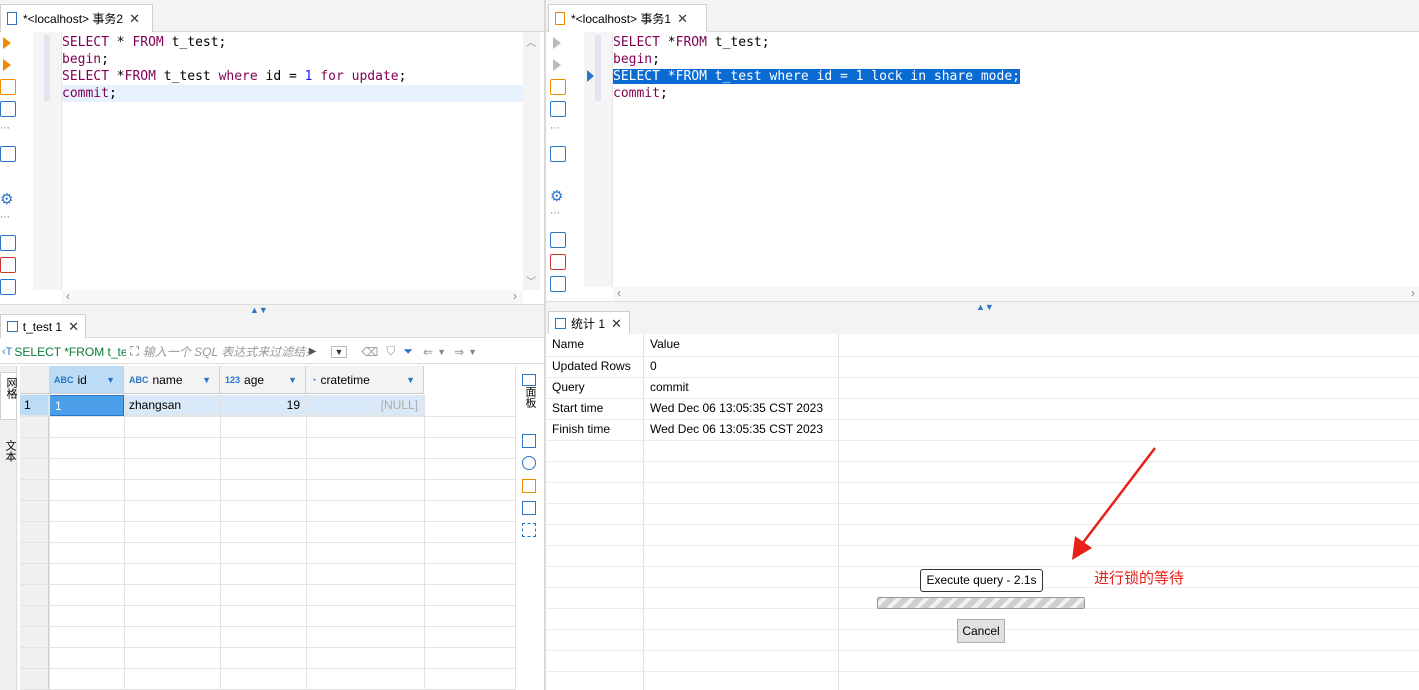 This screenshot has height=690, width=1419. Describe the element at coordinates (313, 351) in the screenshot. I see `filter-history-icon: ▶` at that location.